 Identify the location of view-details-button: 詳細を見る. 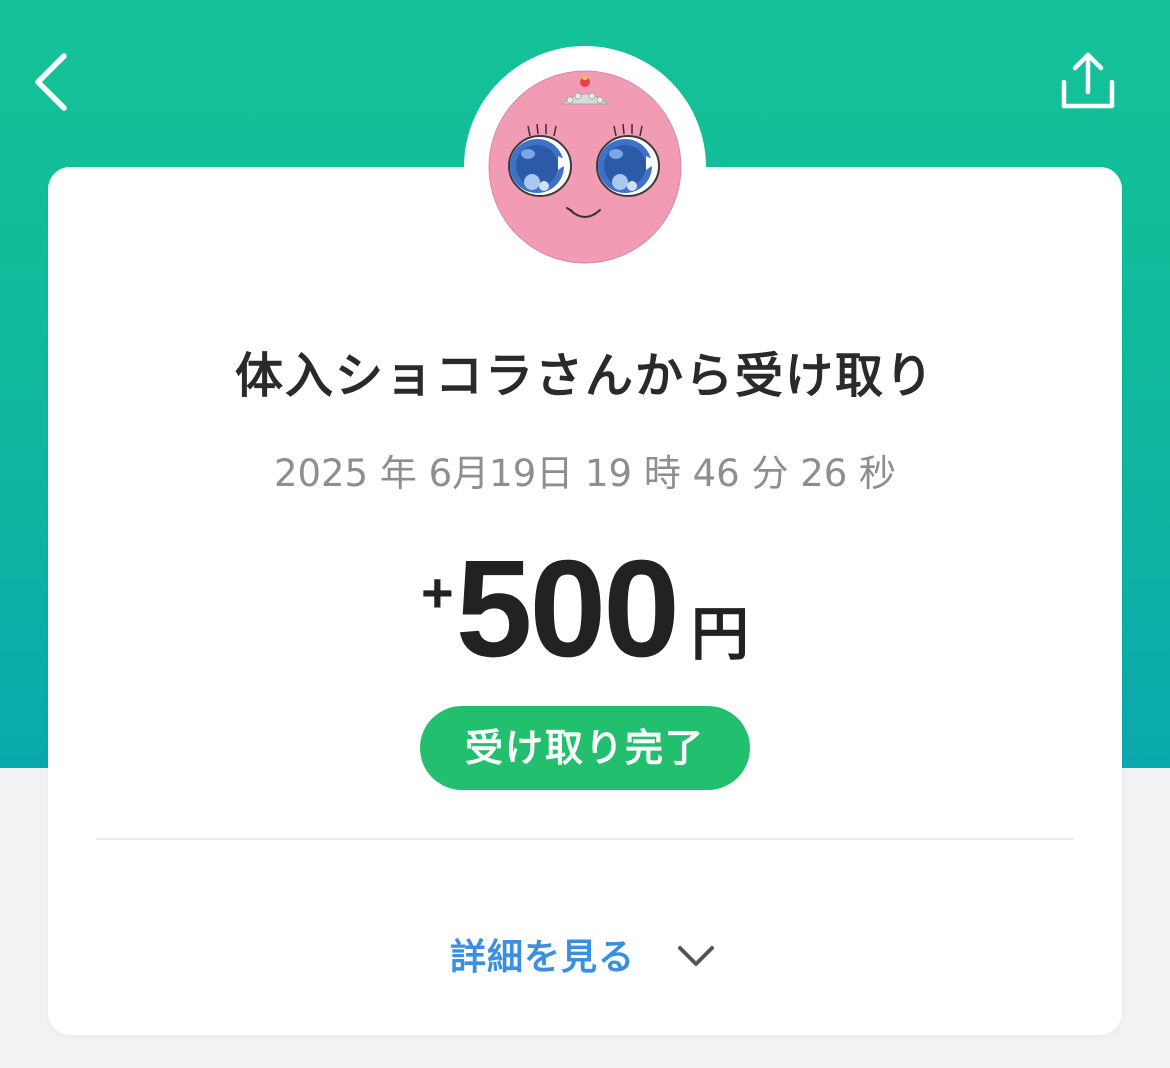
(585, 954).